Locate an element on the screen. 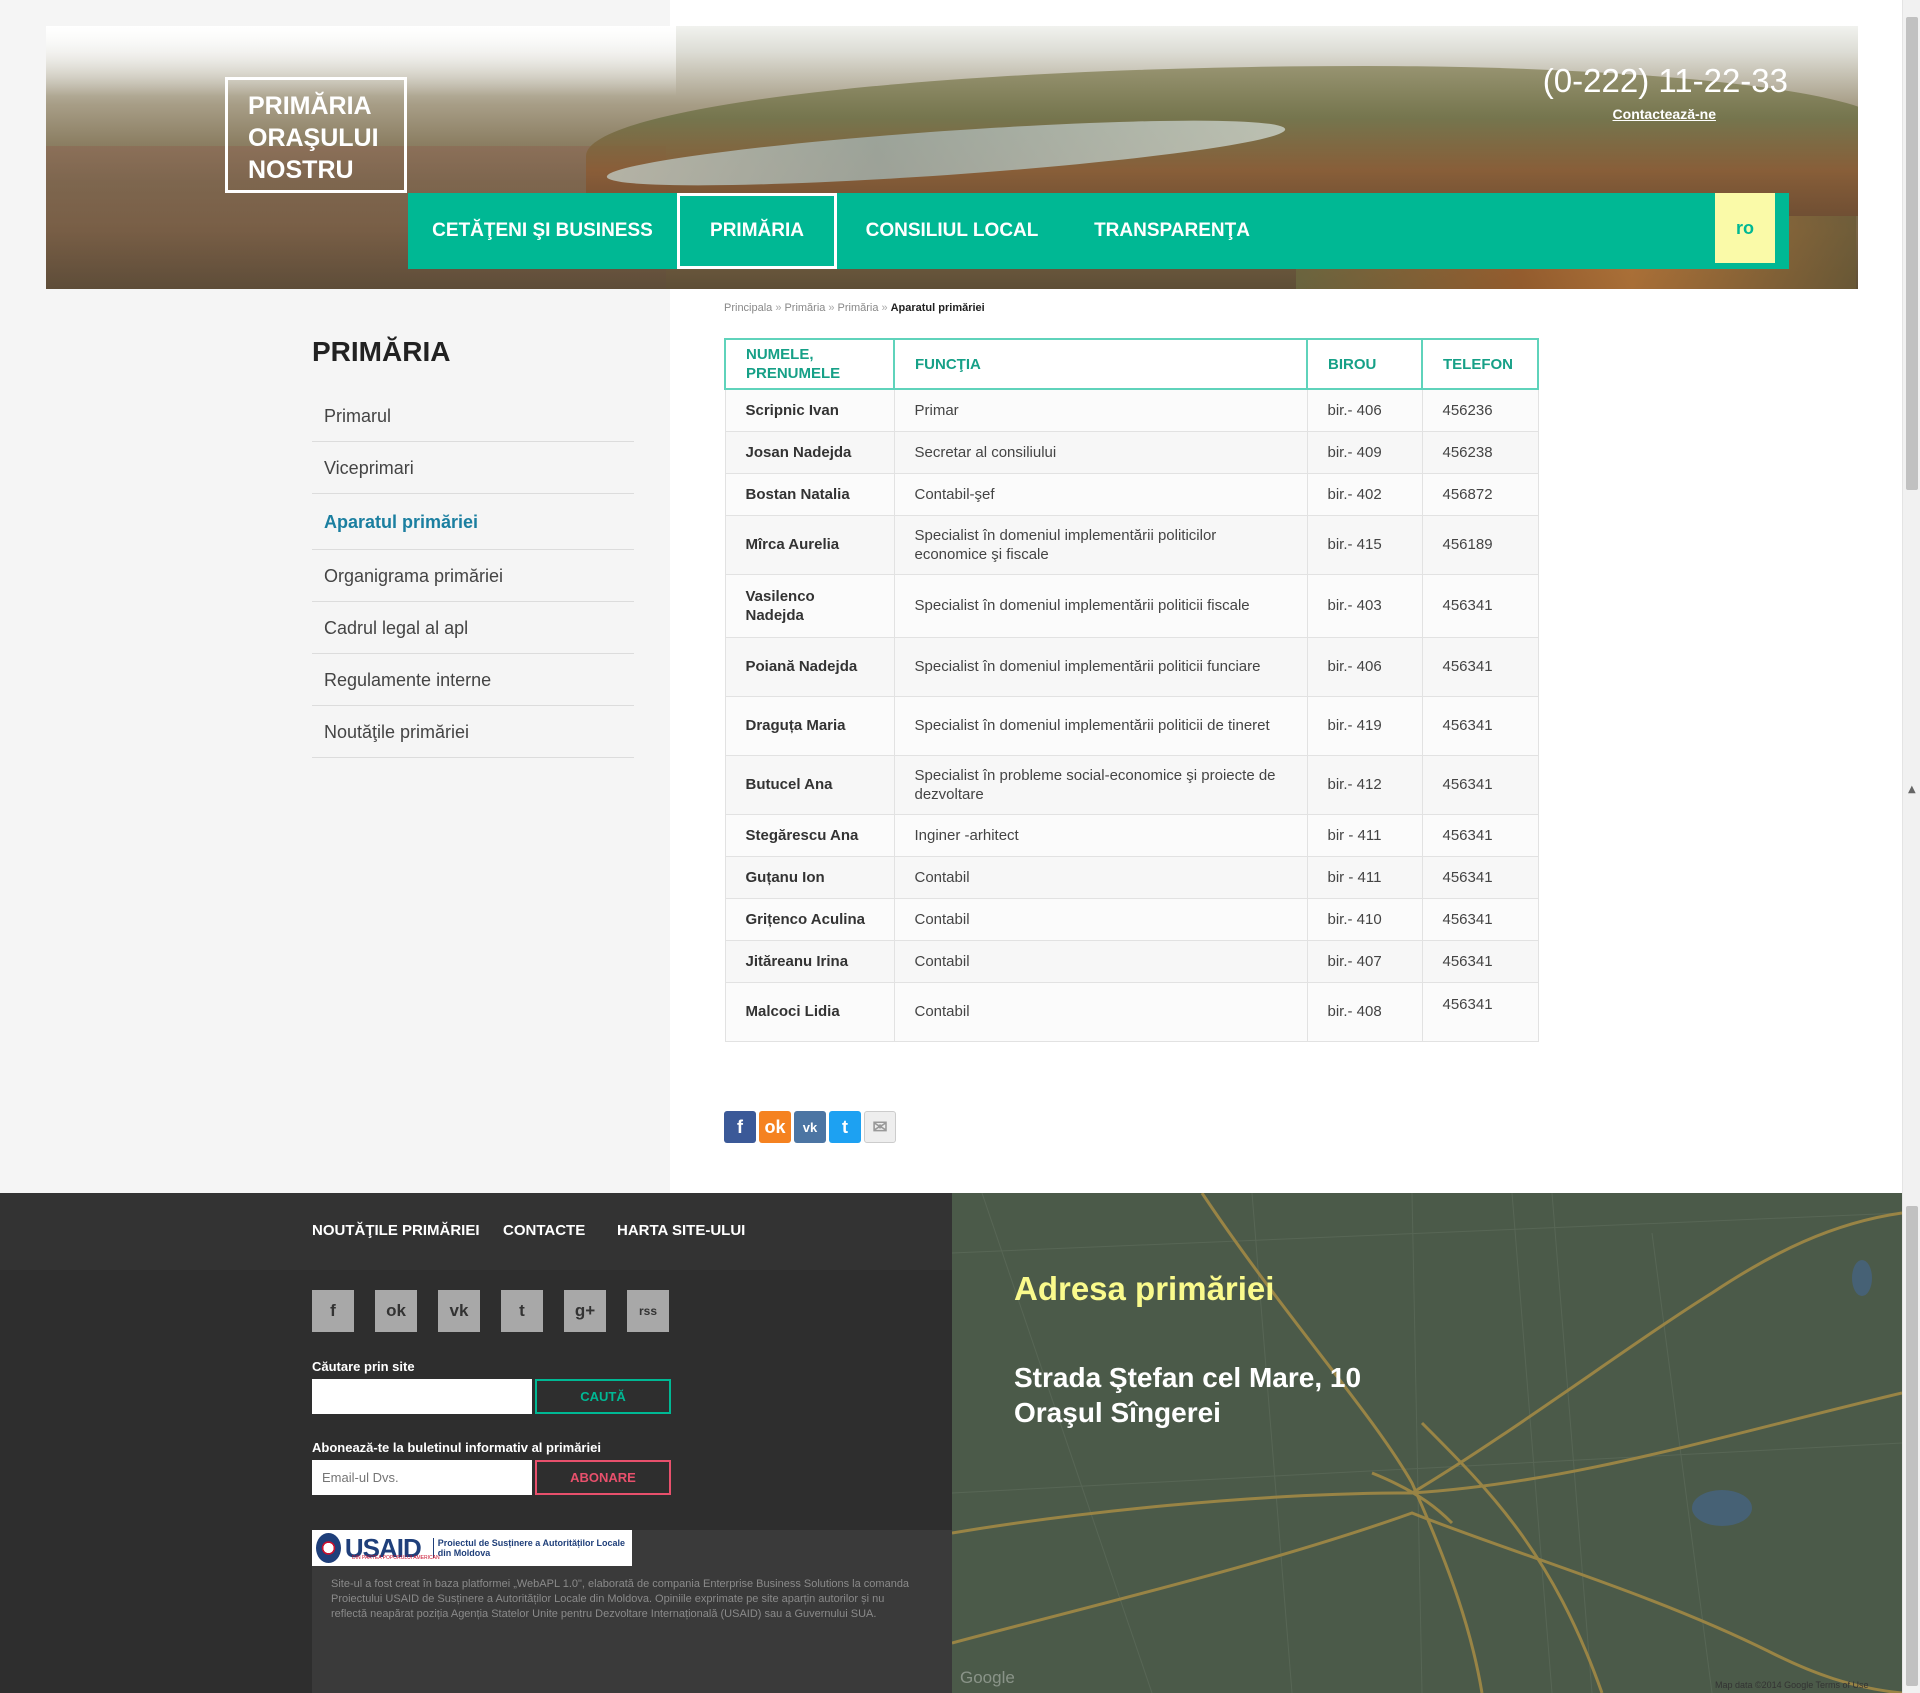 The height and width of the screenshot is (1693, 1920). cell-phone: 456236 is located at coordinates (1480, 410).